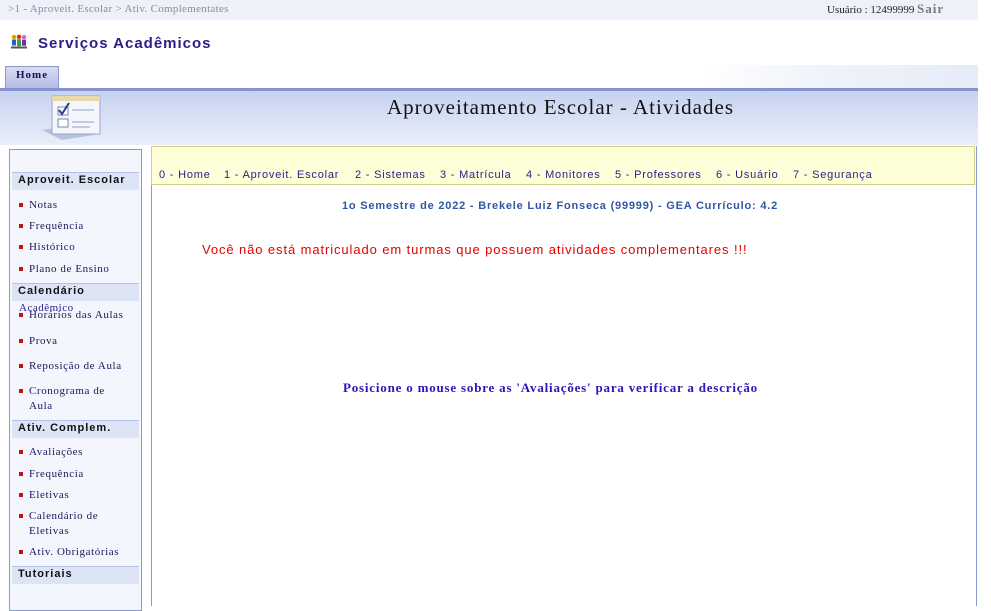 The height and width of the screenshot is (611, 991). I want to click on tab-home: Home, so click(32, 77).